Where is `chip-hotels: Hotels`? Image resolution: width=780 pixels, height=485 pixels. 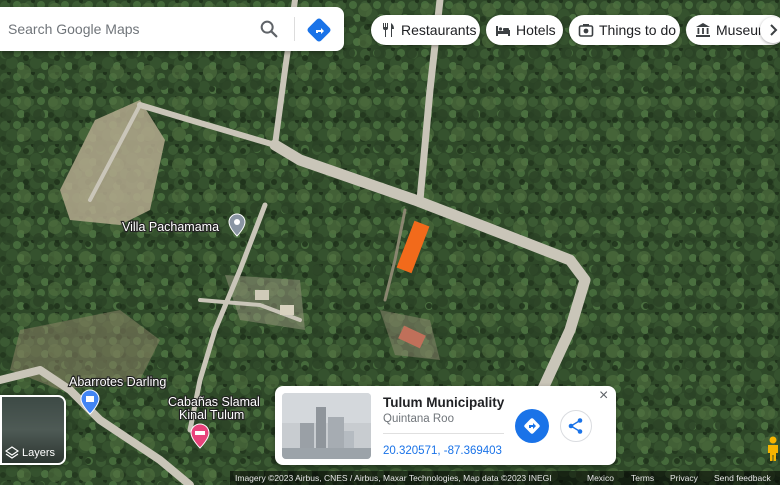 chip-hotels: Hotels is located at coordinates (524, 30).